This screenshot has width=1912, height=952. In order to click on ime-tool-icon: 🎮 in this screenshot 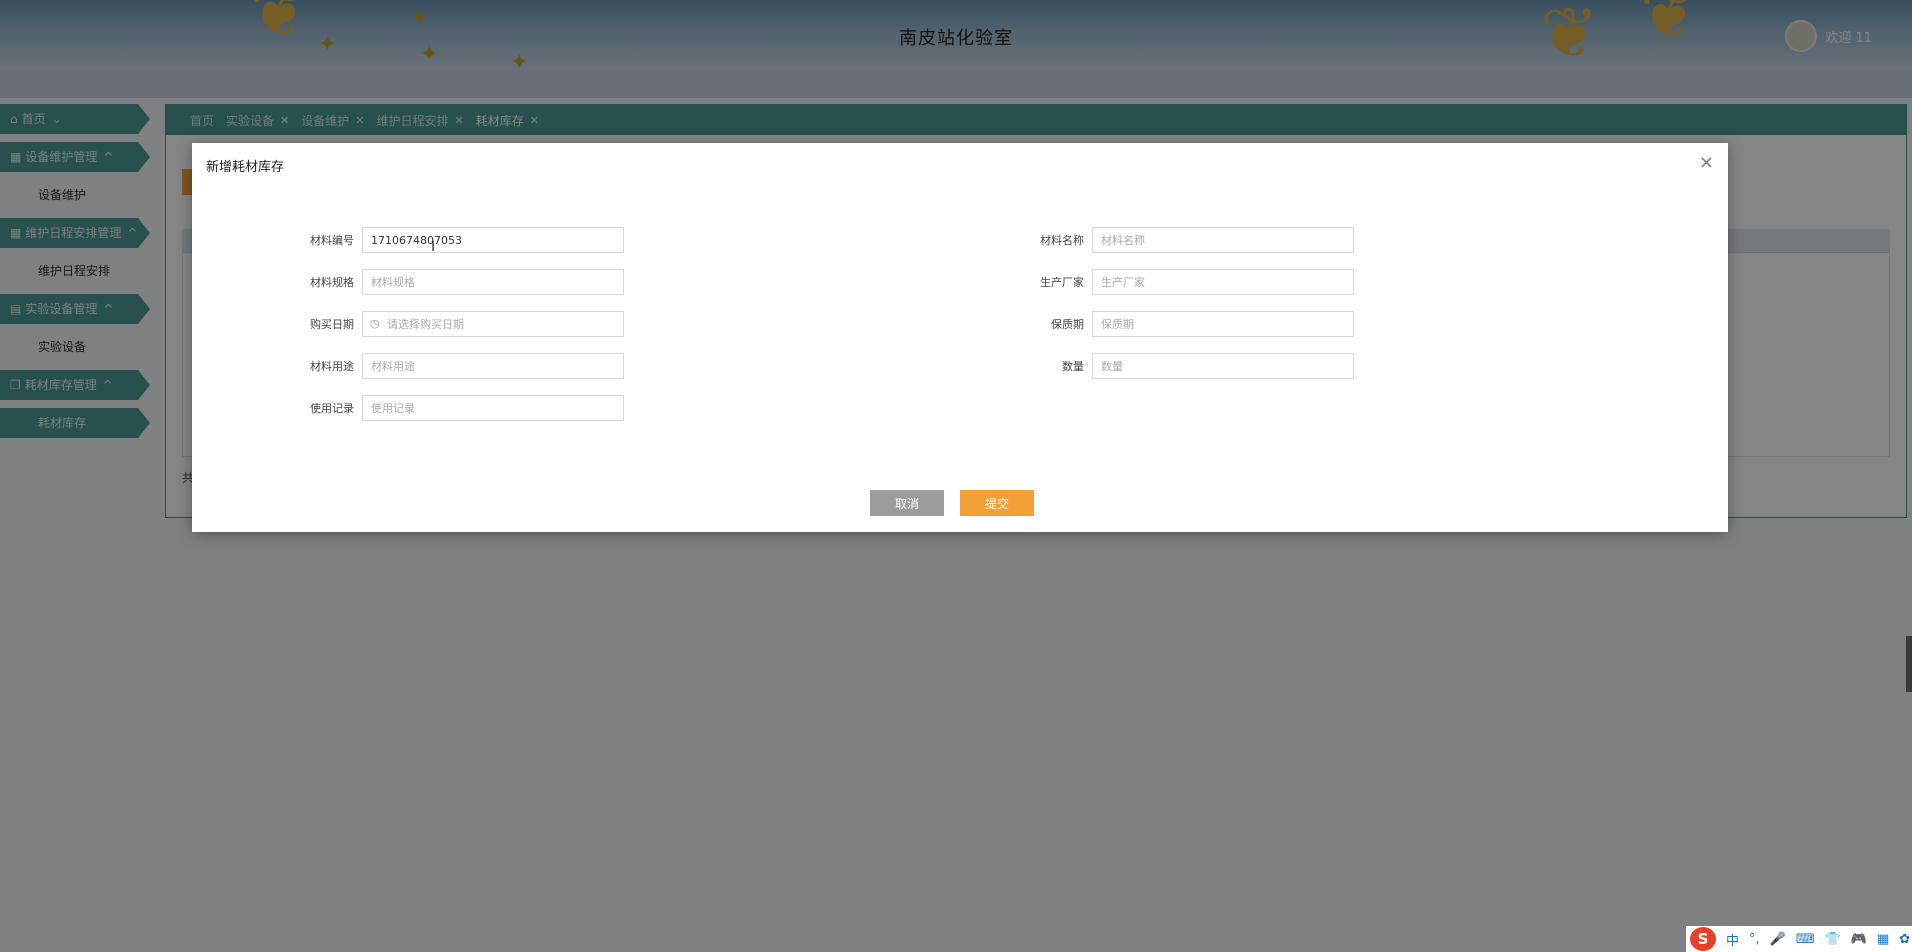, I will do `click(1859, 939)`.